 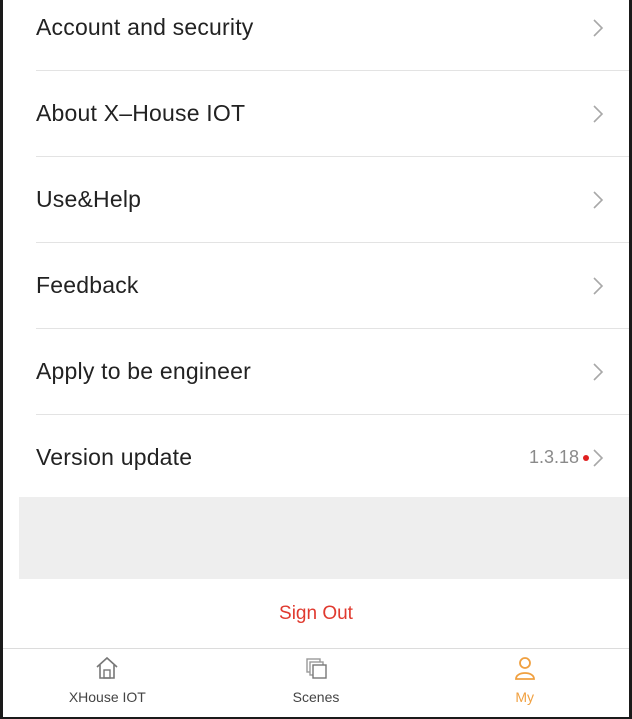 What do you see at coordinates (143, 371) in the screenshot?
I see `menu-item-label: Apply to be engineer` at bounding box center [143, 371].